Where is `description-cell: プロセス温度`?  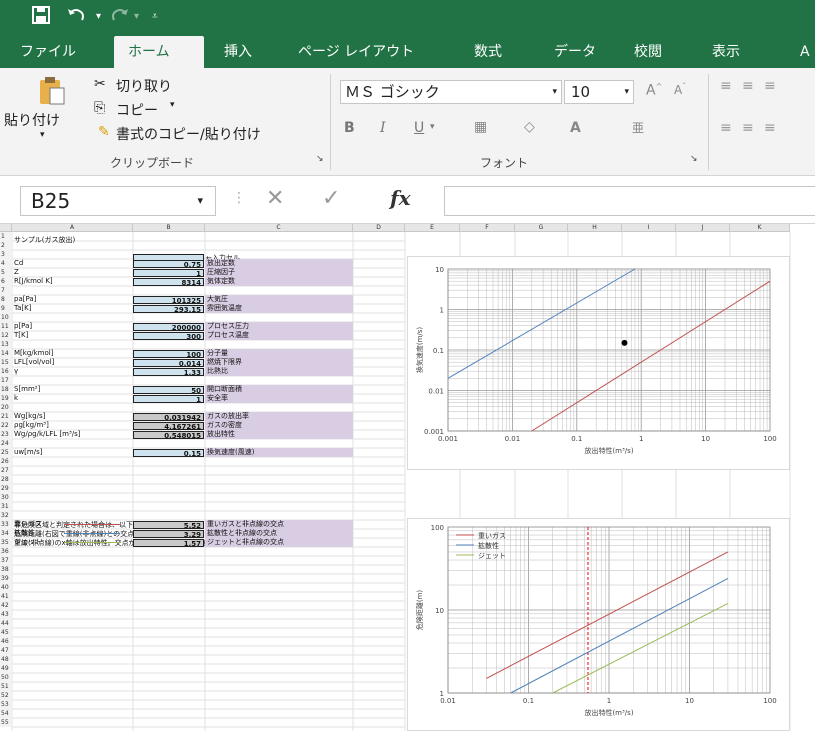
description-cell: プロセス温度 is located at coordinates (279, 335).